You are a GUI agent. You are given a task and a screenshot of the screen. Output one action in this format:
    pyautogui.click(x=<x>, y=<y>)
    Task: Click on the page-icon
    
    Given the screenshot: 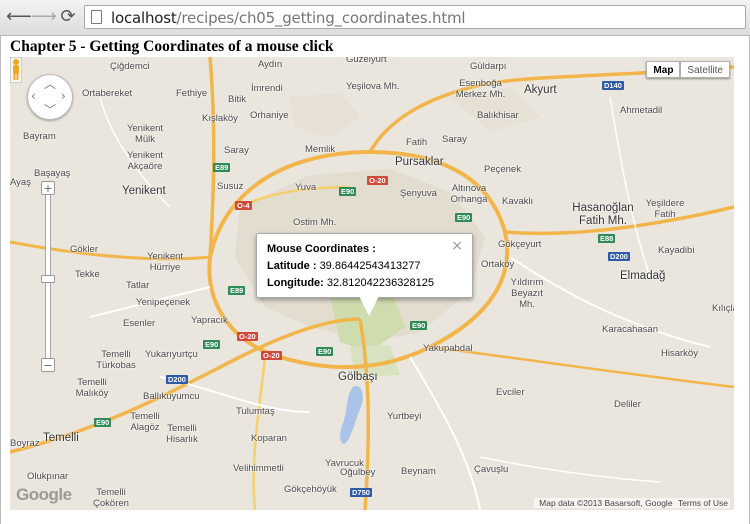 What is the action you would take?
    pyautogui.click(x=96, y=17)
    